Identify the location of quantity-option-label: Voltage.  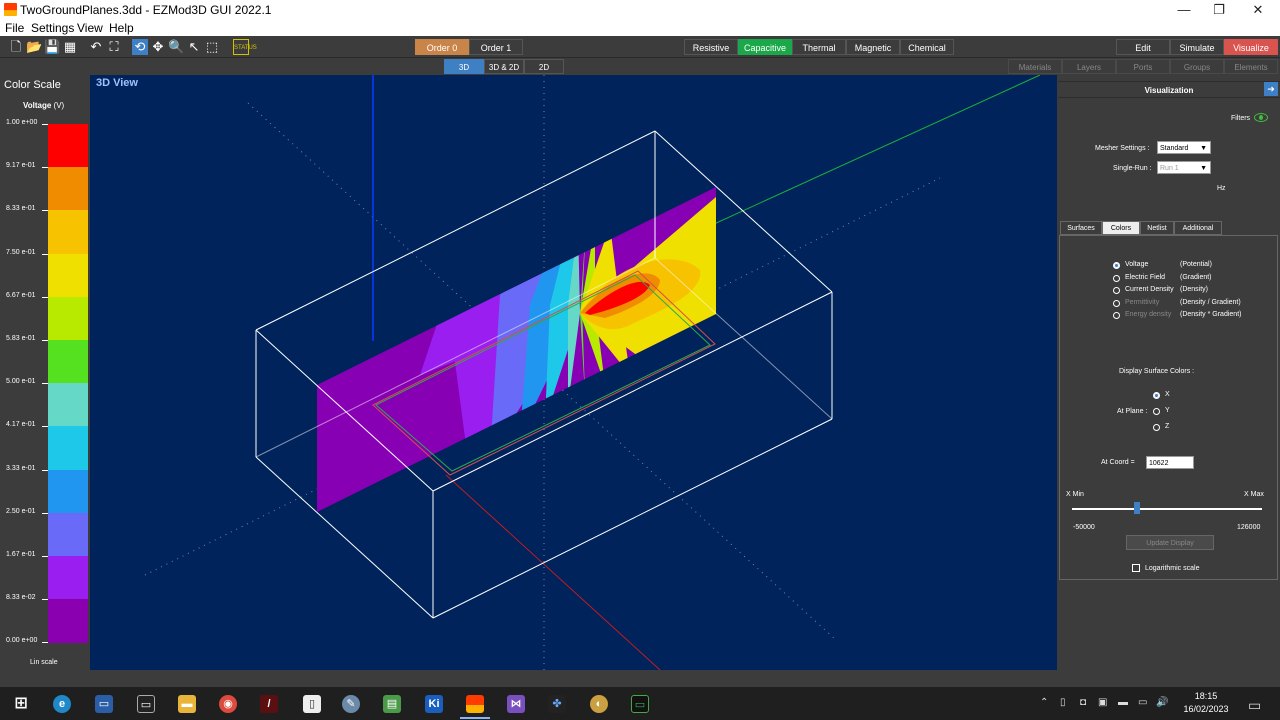
(1136, 264).